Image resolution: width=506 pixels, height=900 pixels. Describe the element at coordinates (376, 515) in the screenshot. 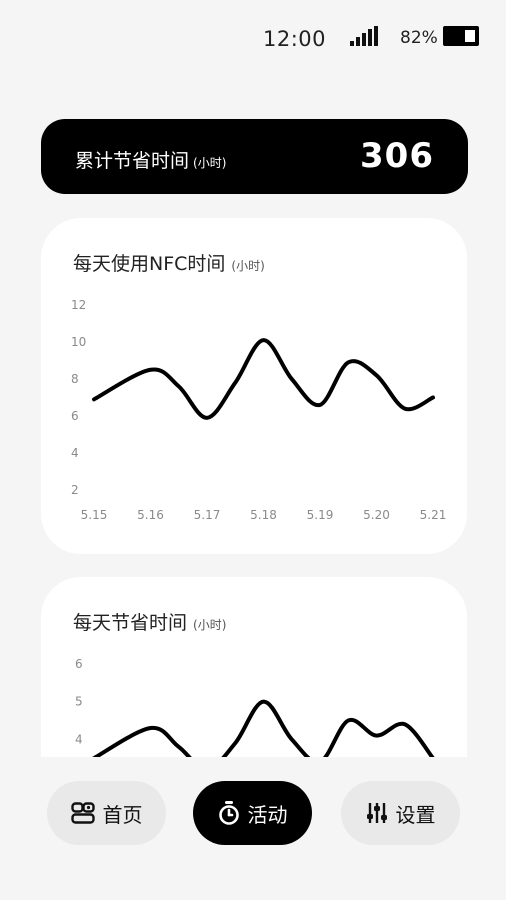

I see `x-tick-label: 5.20` at that location.